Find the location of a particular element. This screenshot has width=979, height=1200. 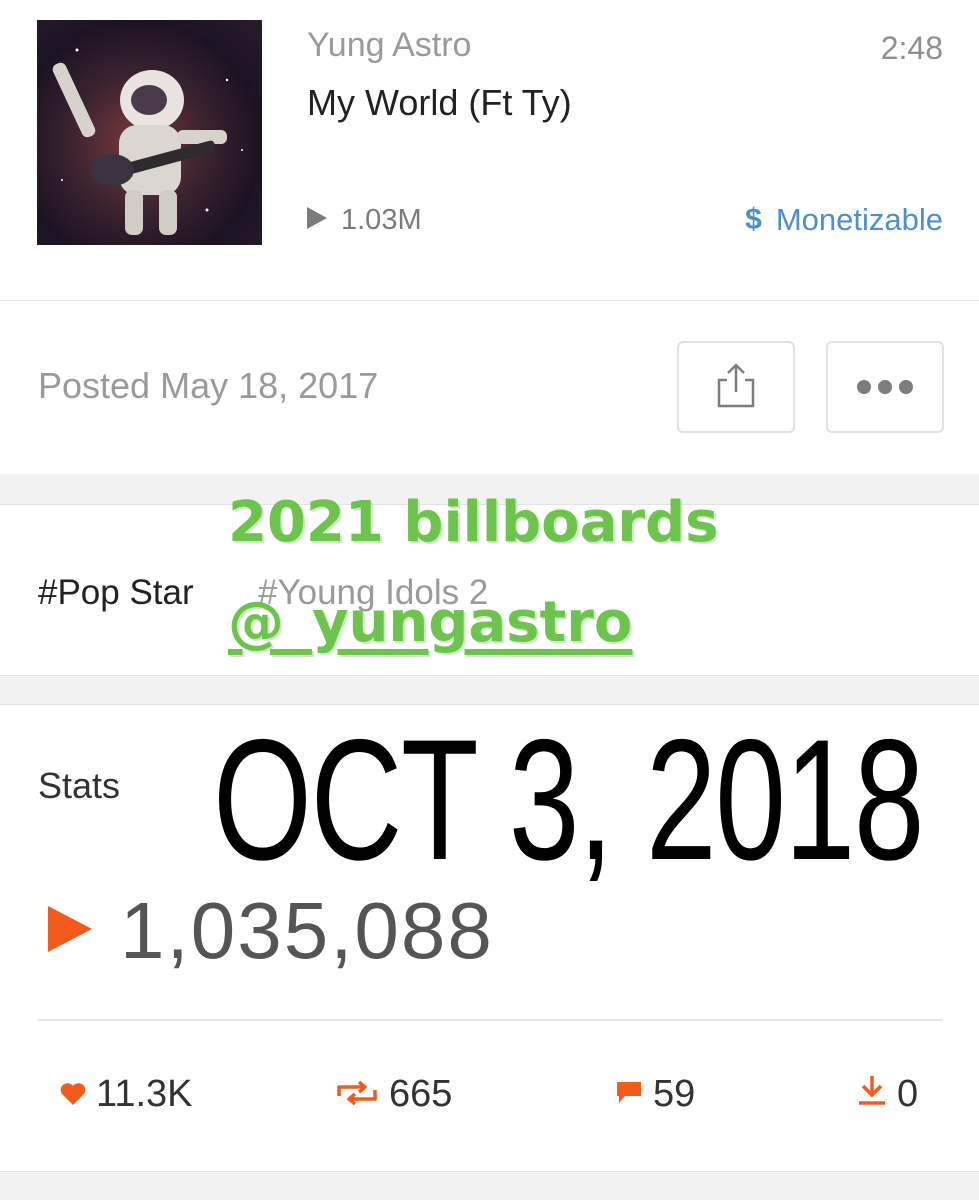

download-icon is located at coordinates (872, 1094).